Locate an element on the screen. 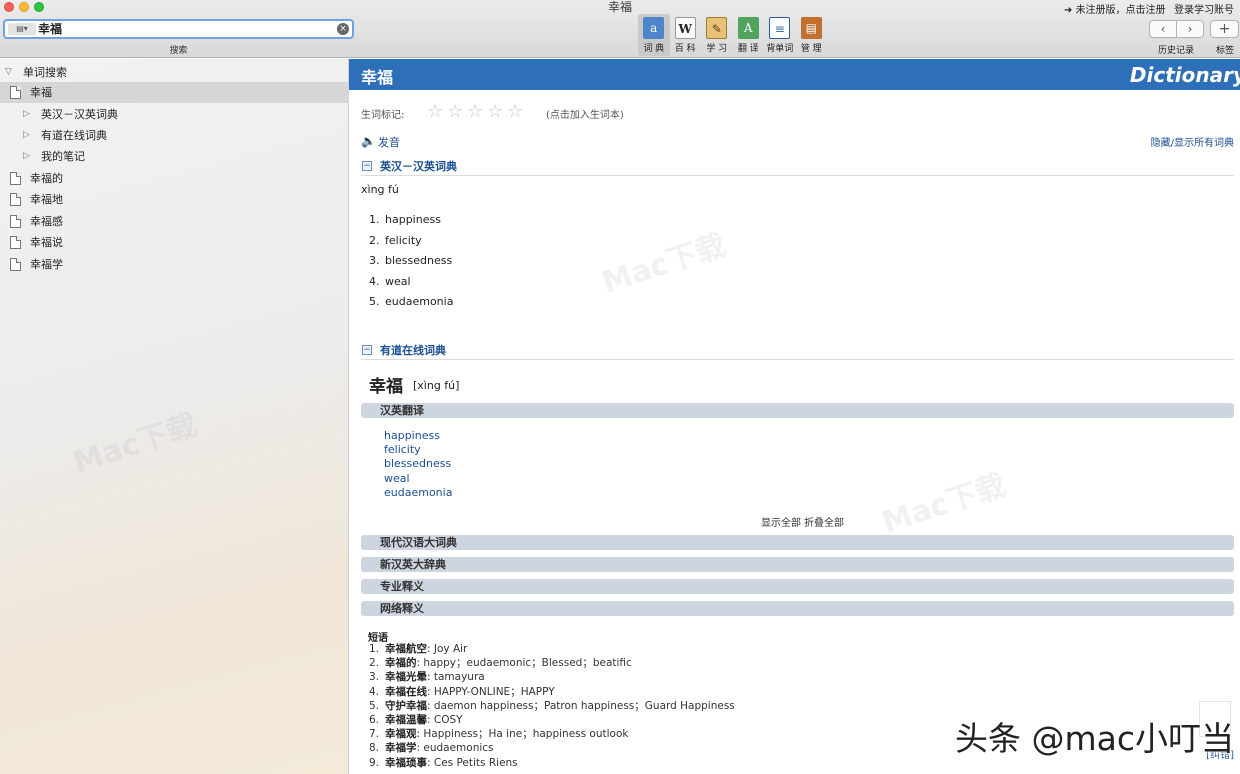  section-youdao-header: − 有道在线词典 is located at coordinates (797, 351).